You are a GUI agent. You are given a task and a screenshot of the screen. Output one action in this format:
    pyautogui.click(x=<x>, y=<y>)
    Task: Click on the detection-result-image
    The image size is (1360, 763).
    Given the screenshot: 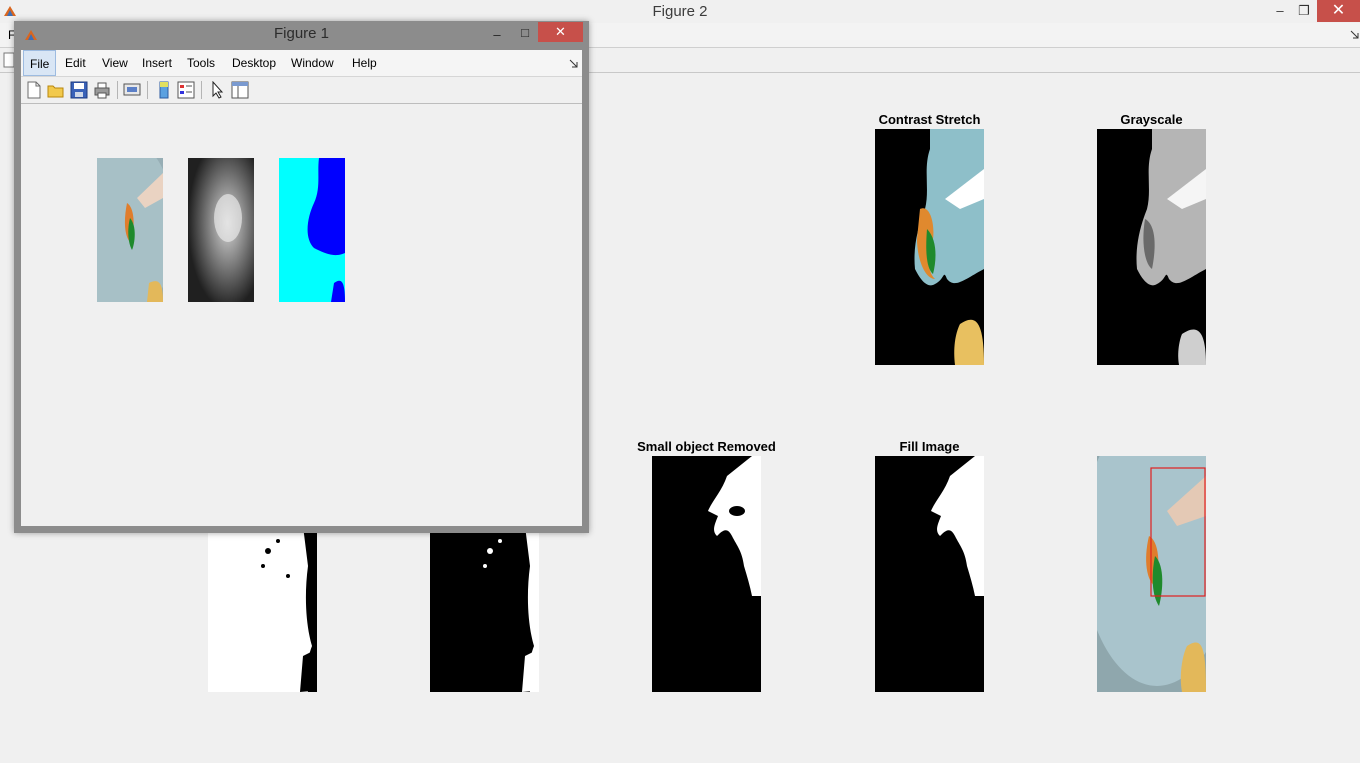 What is the action you would take?
    pyautogui.click(x=1151, y=574)
    